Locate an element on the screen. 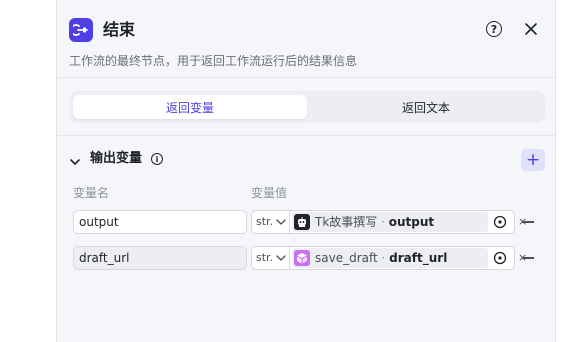 The height and width of the screenshot is (342, 564). column-header-value: 变量值 is located at coordinates (269, 193).